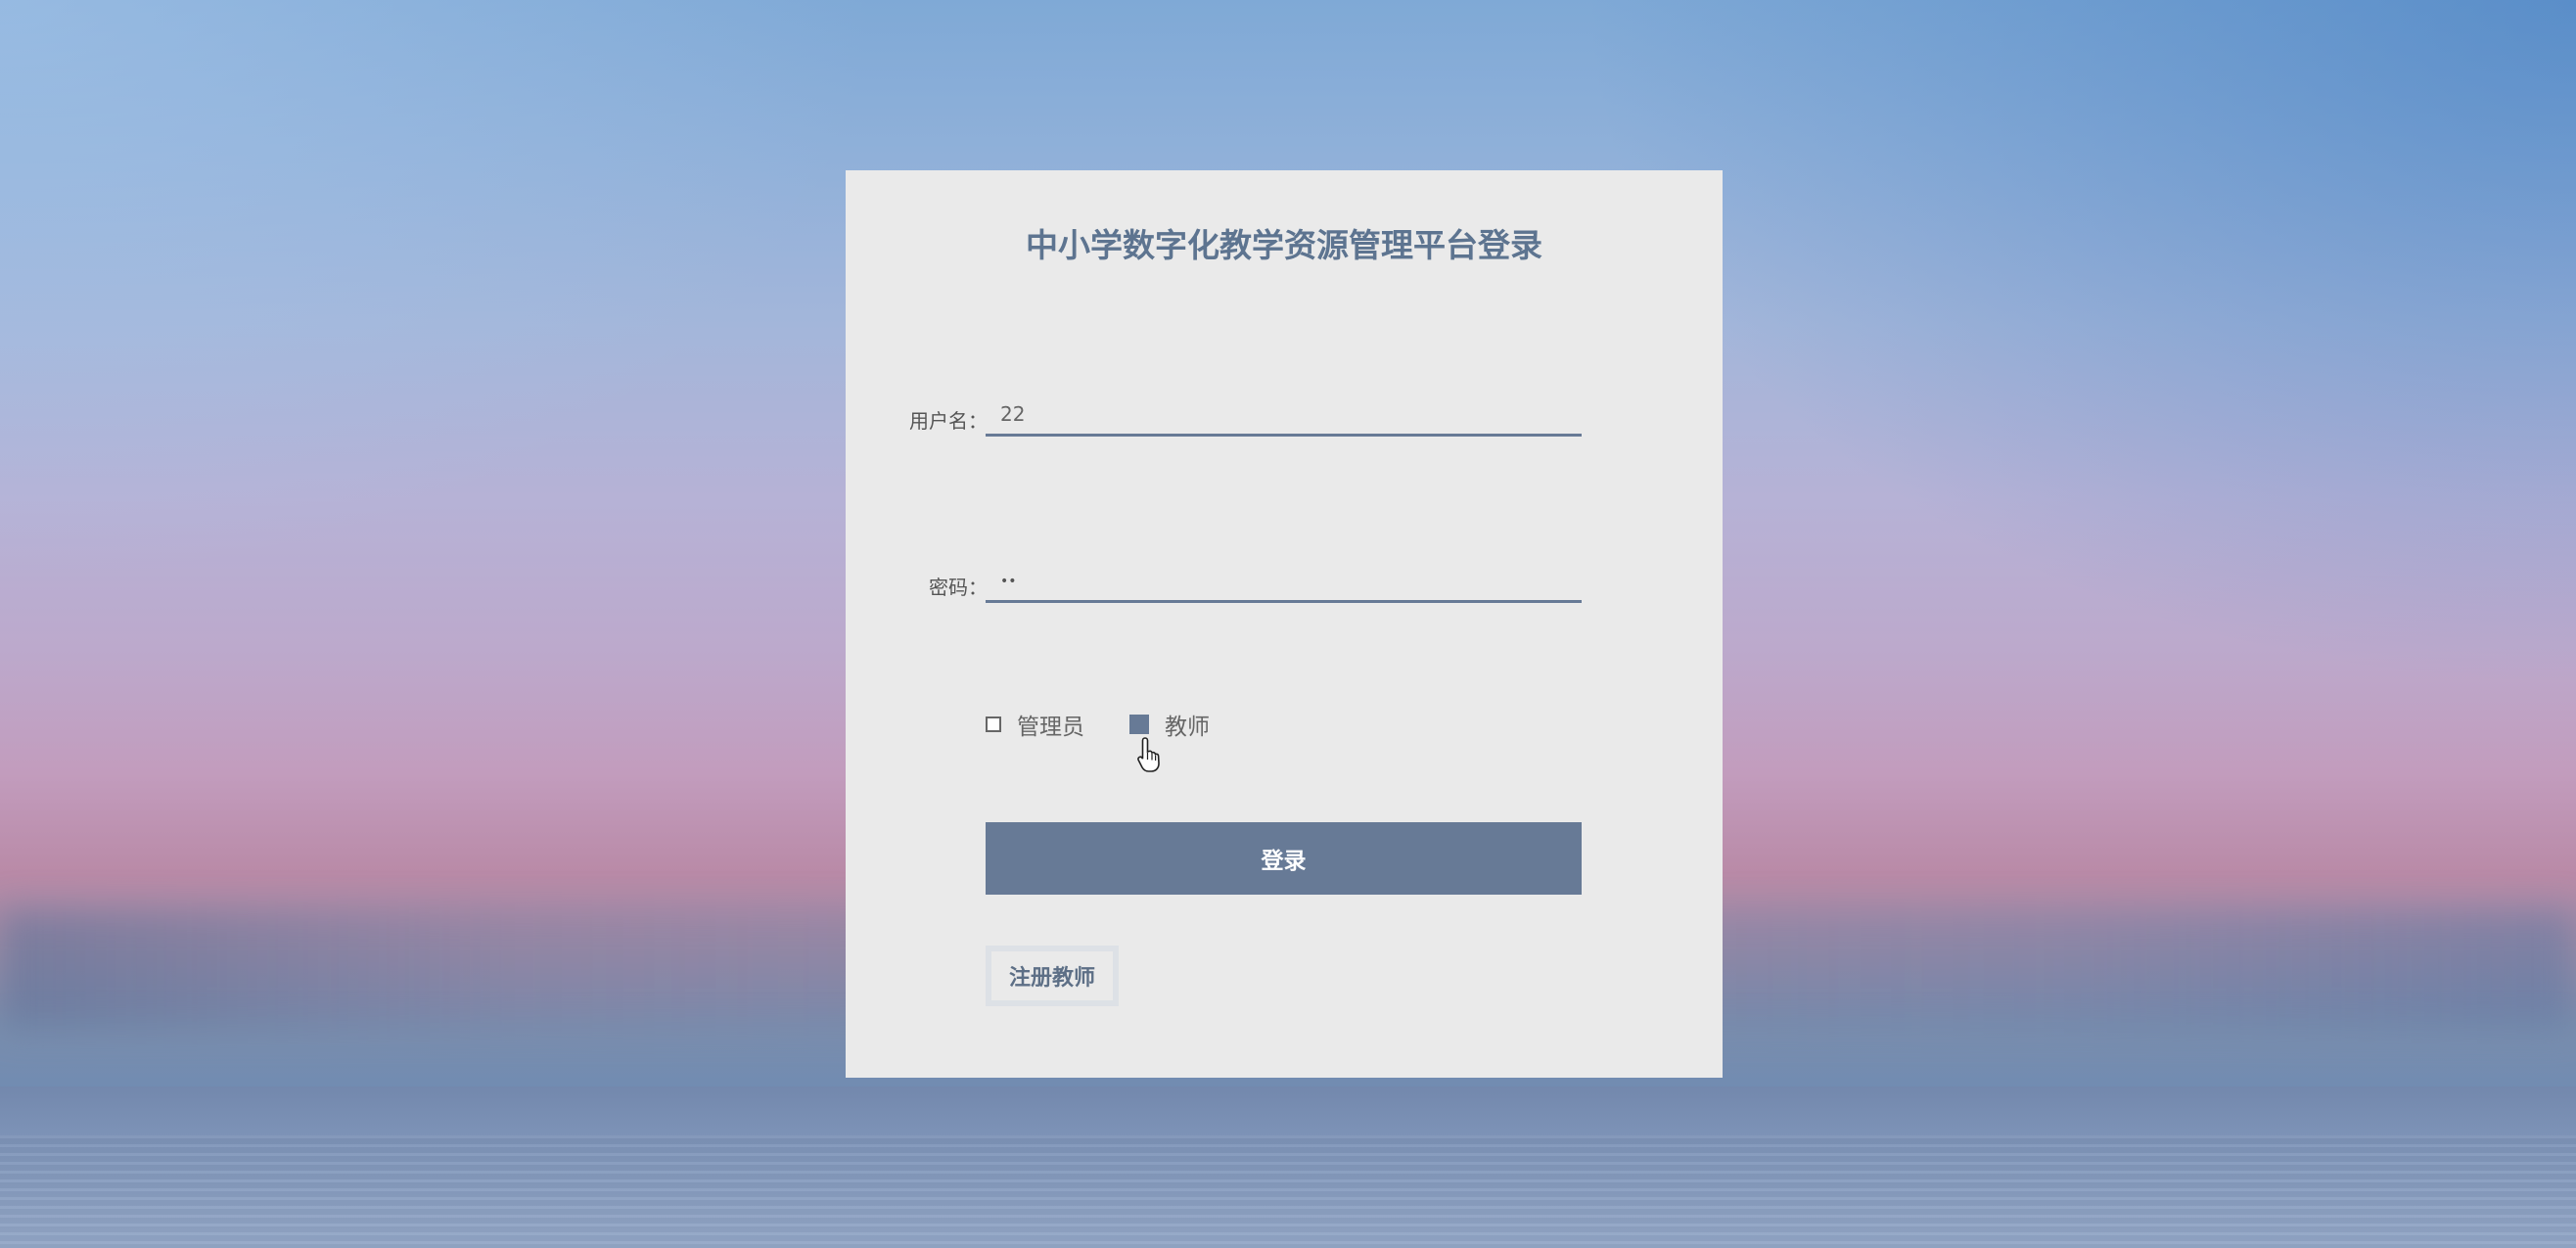  What do you see at coordinates (1288, 1192) in the screenshot?
I see `background-sea-waves` at bounding box center [1288, 1192].